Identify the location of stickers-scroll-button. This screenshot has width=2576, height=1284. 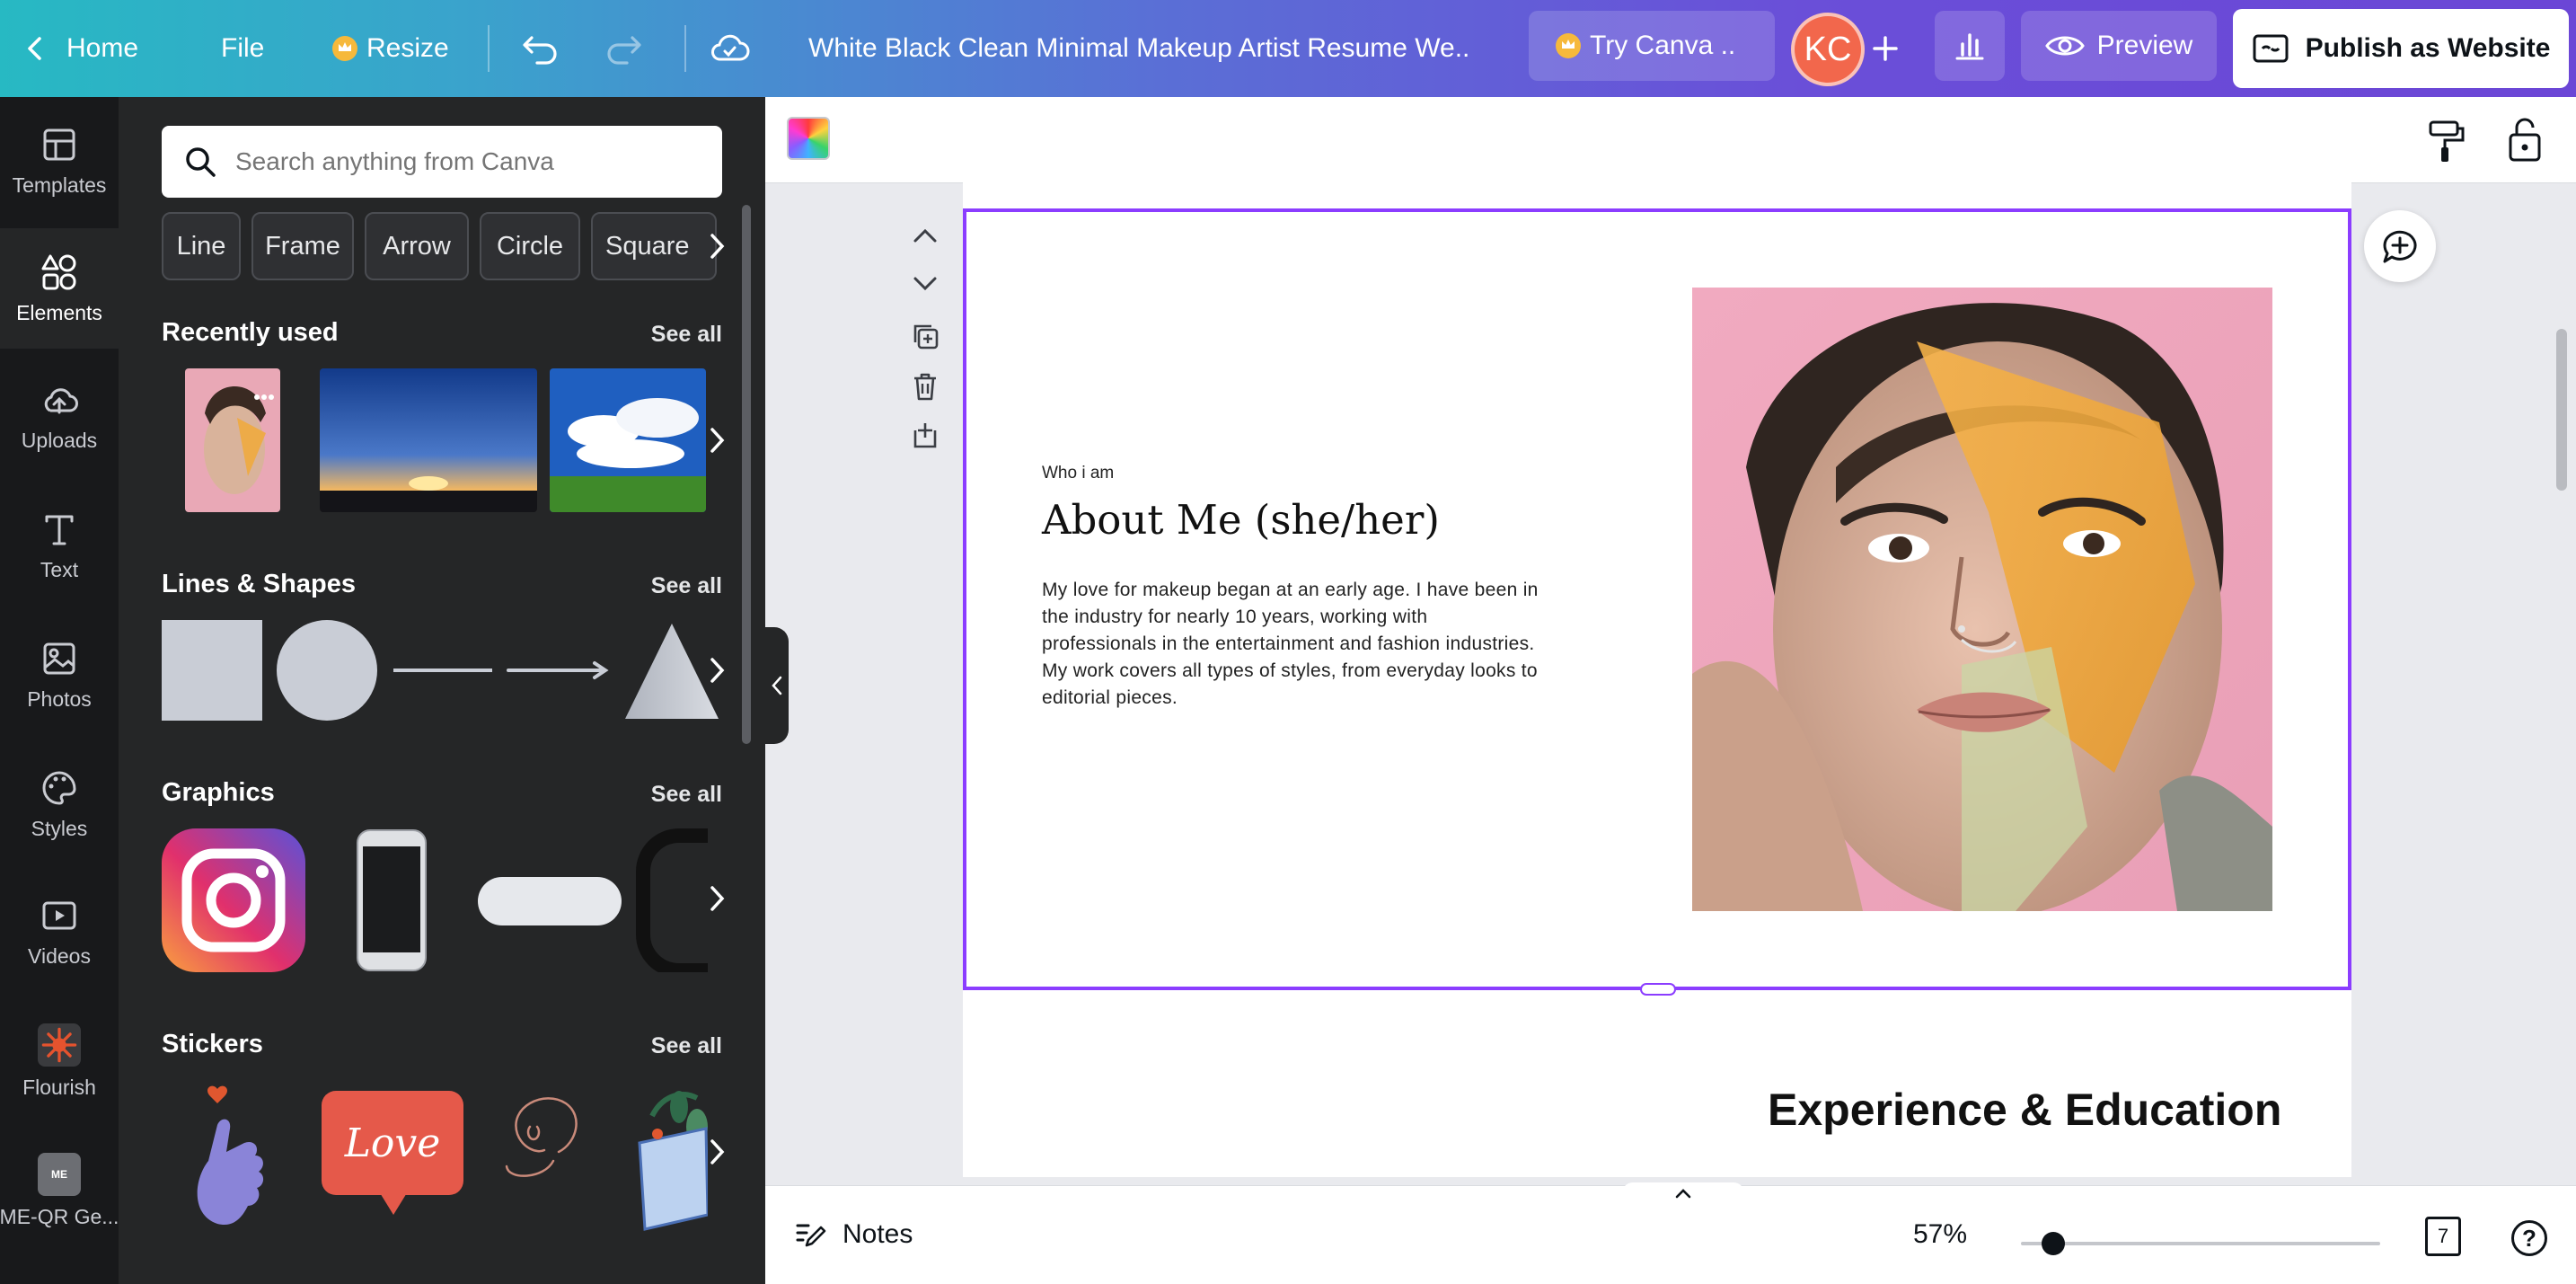
(717, 1152).